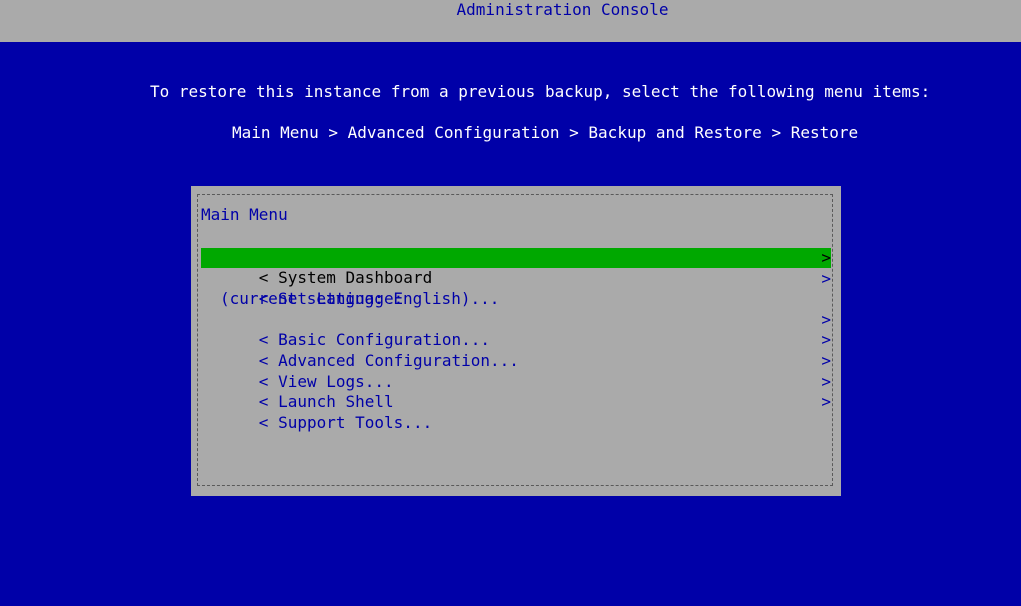 This screenshot has width=1021, height=606. What do you see at coordinates (562, 9) in the screenshot?
I see `window-title: Administration Console` at bounding box center [562, 9].